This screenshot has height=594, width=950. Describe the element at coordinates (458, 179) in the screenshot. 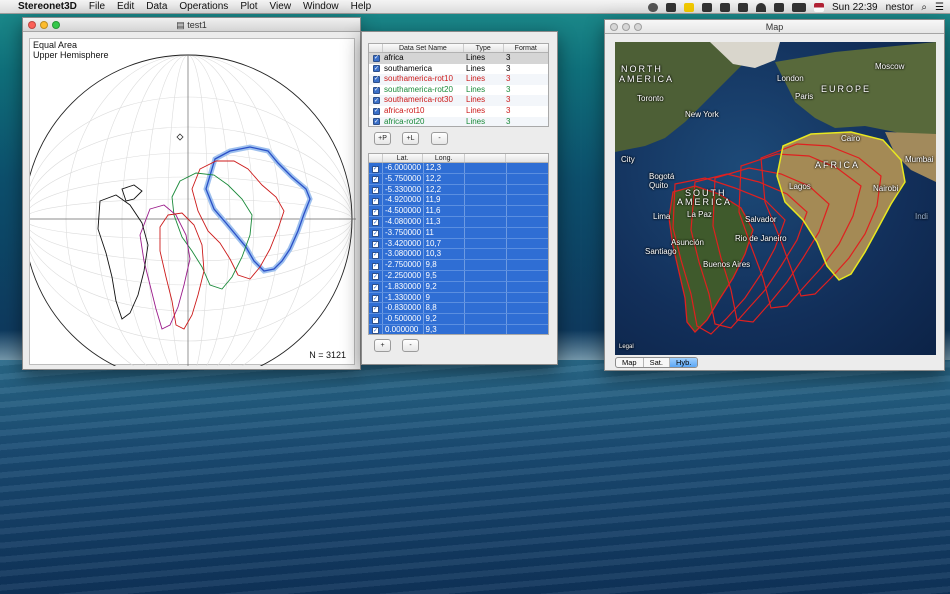

I see `point-row: ✓ -5.750000 12,2` at that location.